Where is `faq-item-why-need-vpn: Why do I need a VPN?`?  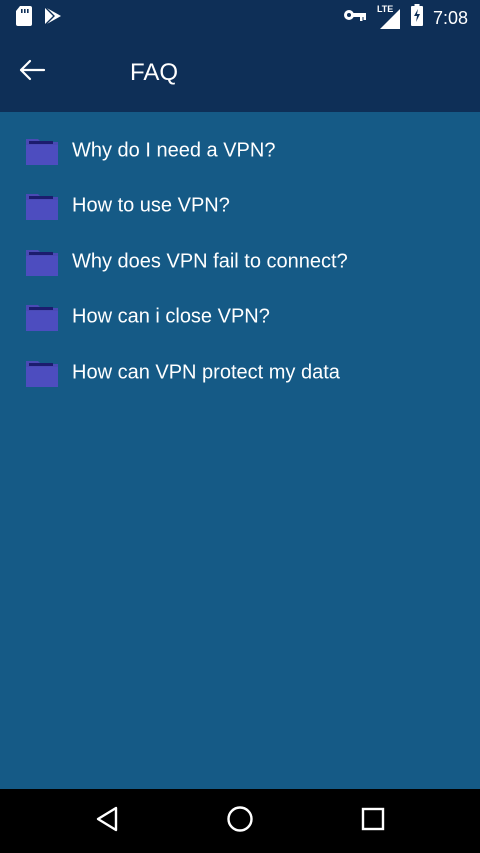
faq-item-why-need-vpn: Why do I need a VPN? is located at coordinates (240, 151).